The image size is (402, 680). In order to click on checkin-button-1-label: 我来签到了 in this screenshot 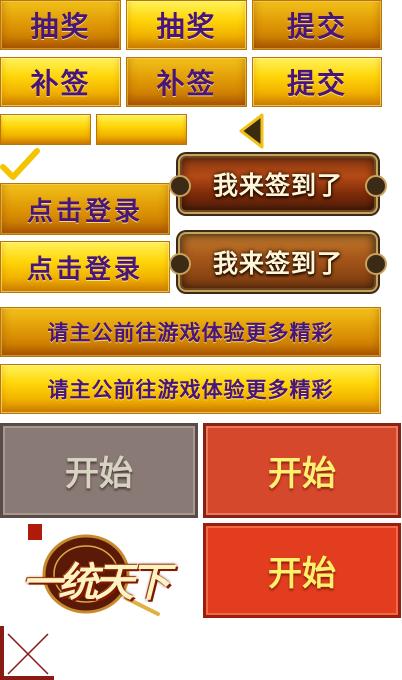, I will do `click(277, 185)`.